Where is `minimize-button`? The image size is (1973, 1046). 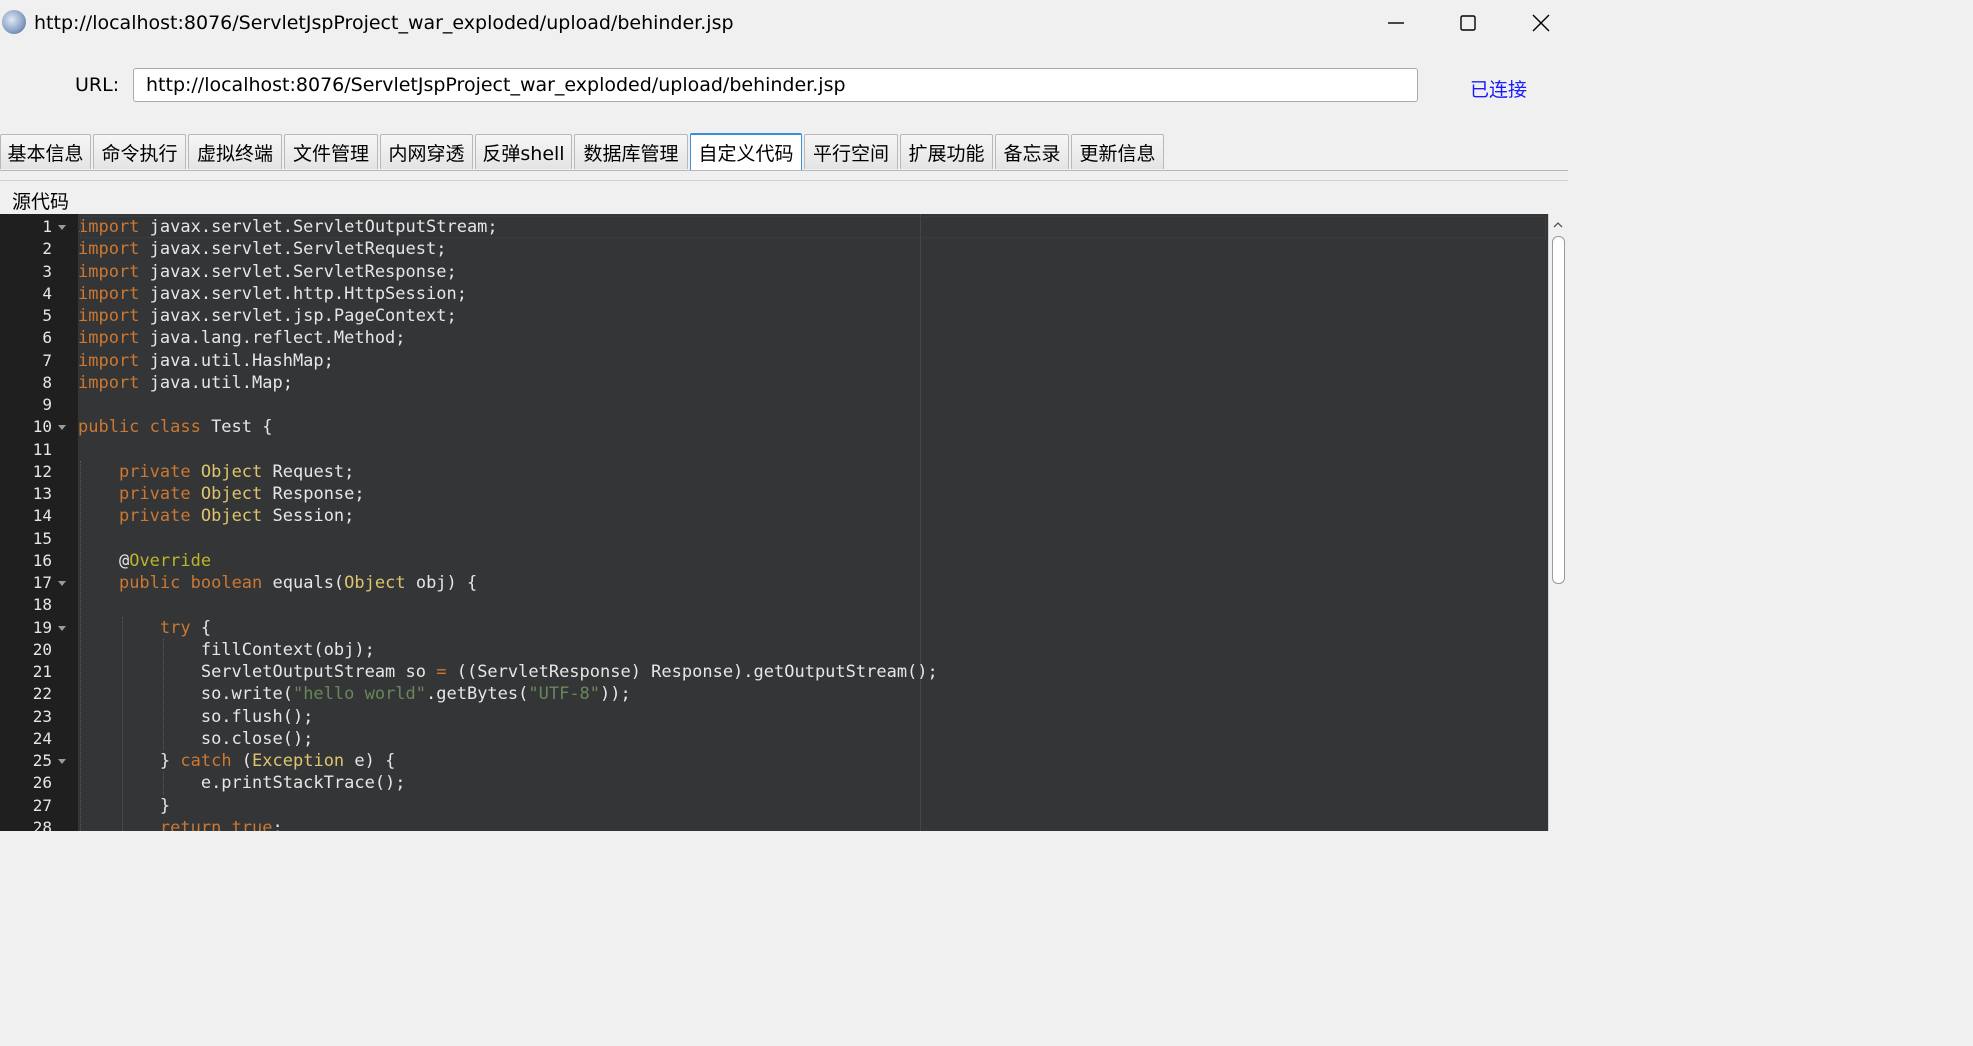
minimize-button is located at coordinates (1396, 23).